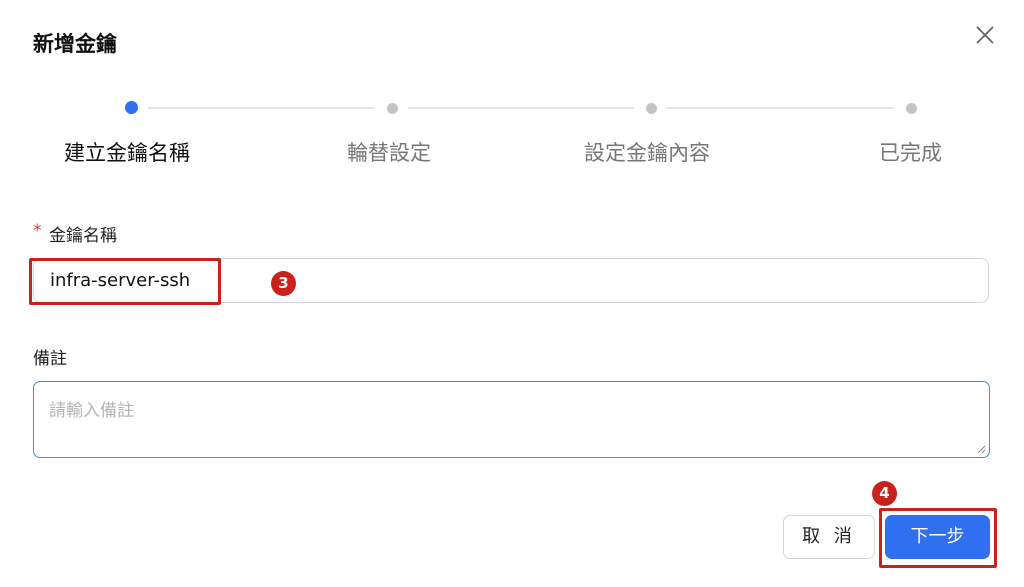 Image resolution: width=1024 pixels, height=587 pixels. I want to click on resize-handle-icon, so click(981, 449).